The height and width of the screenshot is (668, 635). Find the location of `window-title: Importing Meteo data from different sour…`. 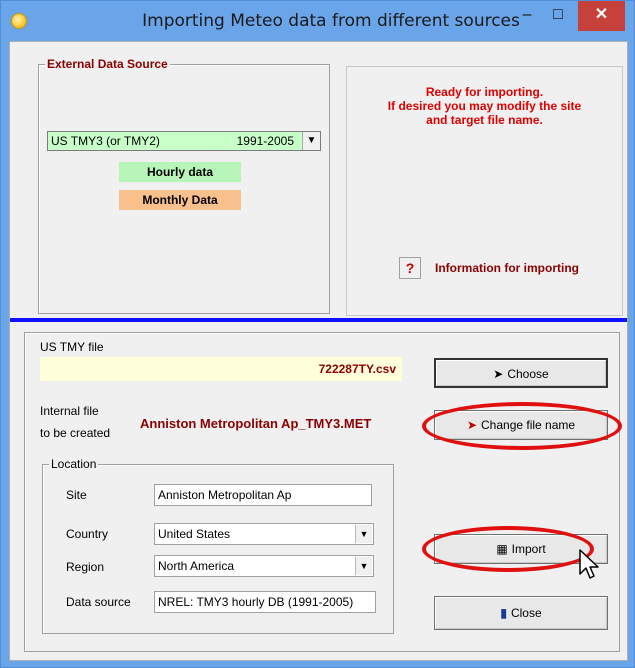

window-title: Importing Meteo data from different sour… is located at coordinates (331, 21).